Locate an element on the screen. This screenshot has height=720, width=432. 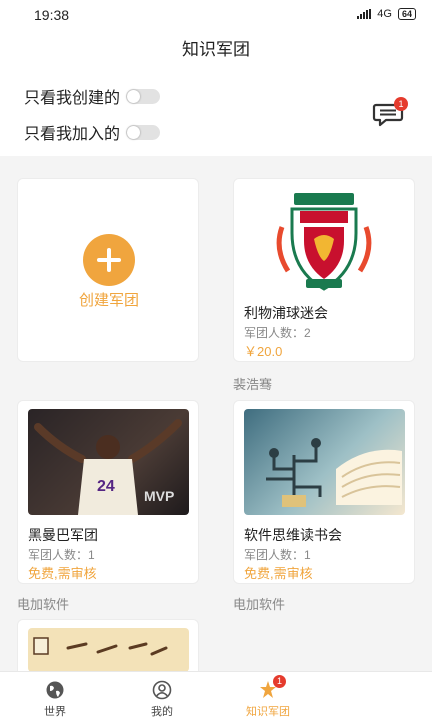
page-title: 知识军团 is located at coordinates (216, 49).